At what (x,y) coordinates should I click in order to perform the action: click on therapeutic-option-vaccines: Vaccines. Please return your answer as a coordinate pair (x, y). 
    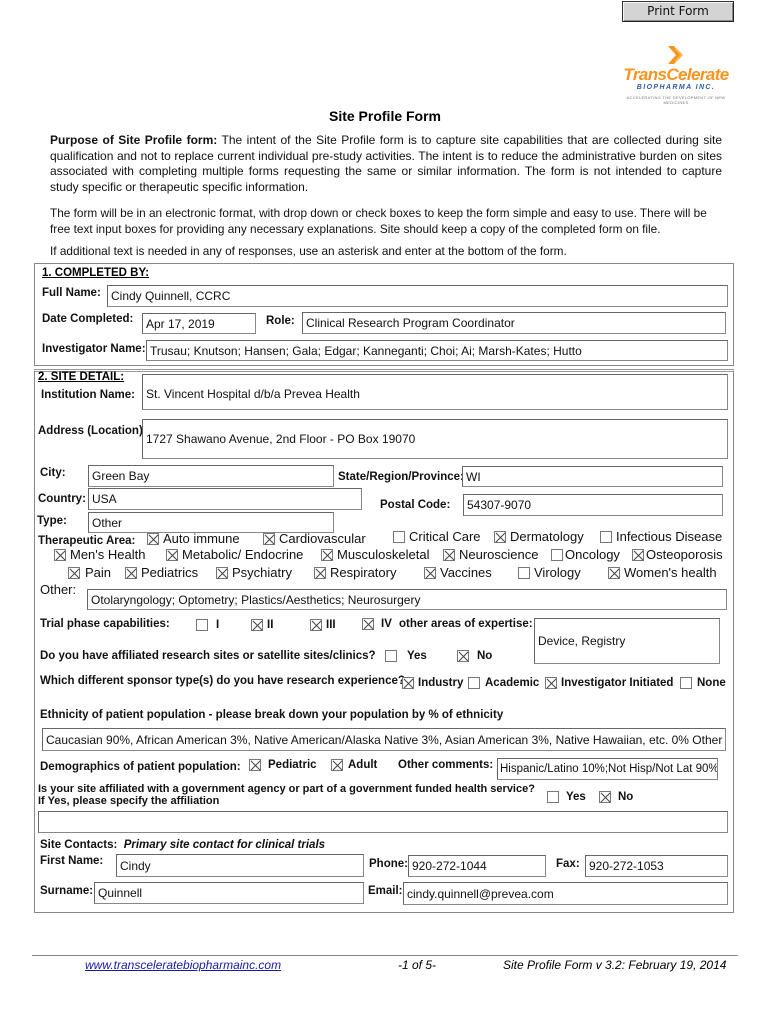
    Looking at the image, I should click on (458, 572).